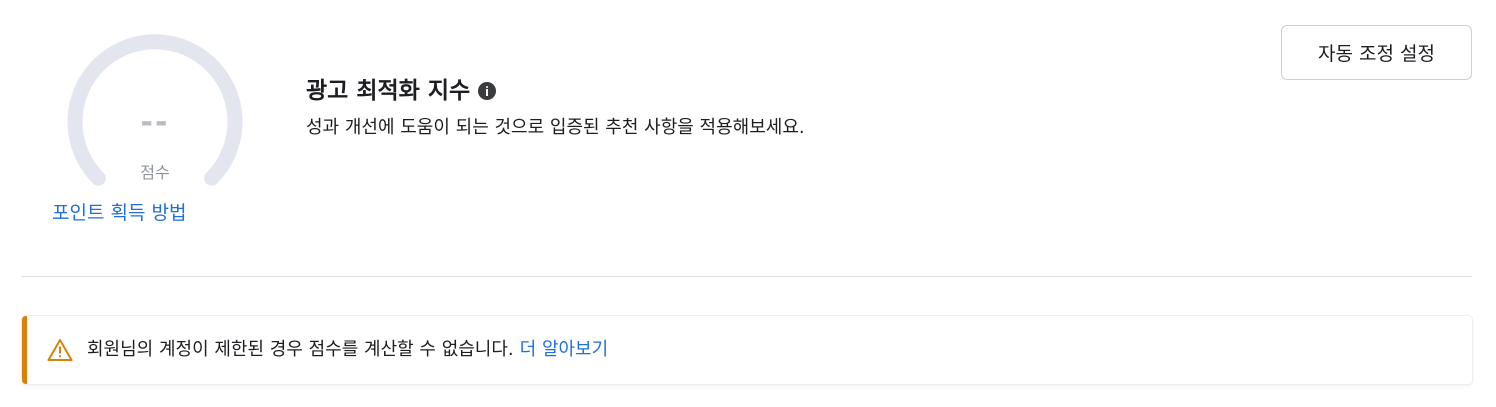  What do you see at coordinates (155, 122) in the screenshot?
I see `score-value: --` at bounding box center [155, 122].